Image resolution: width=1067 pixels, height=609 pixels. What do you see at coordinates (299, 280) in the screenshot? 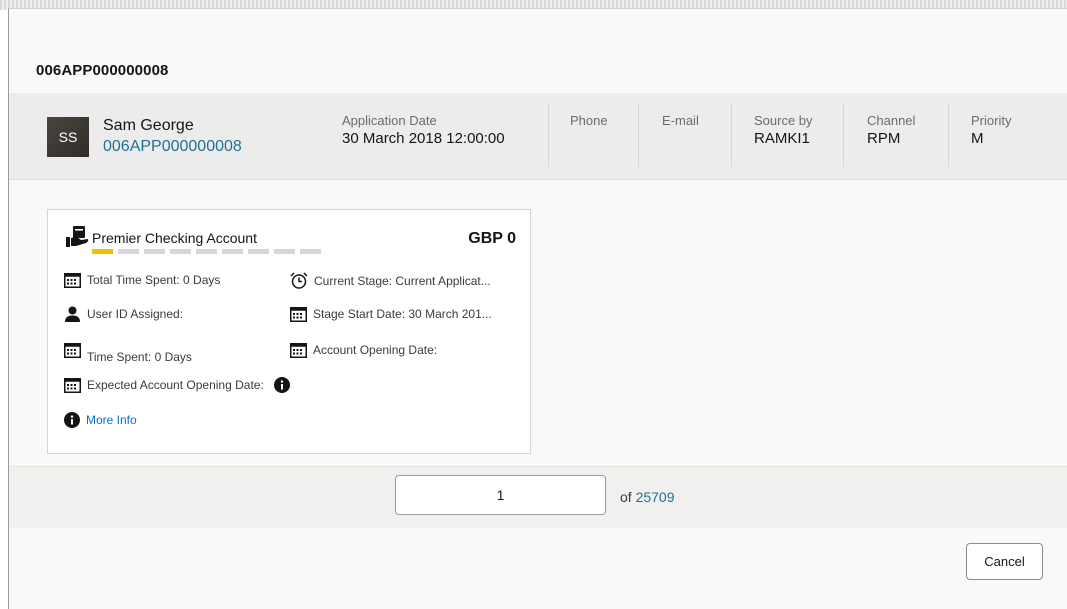
I see `alarm-clock-icon` at bounding box center [299, 280].